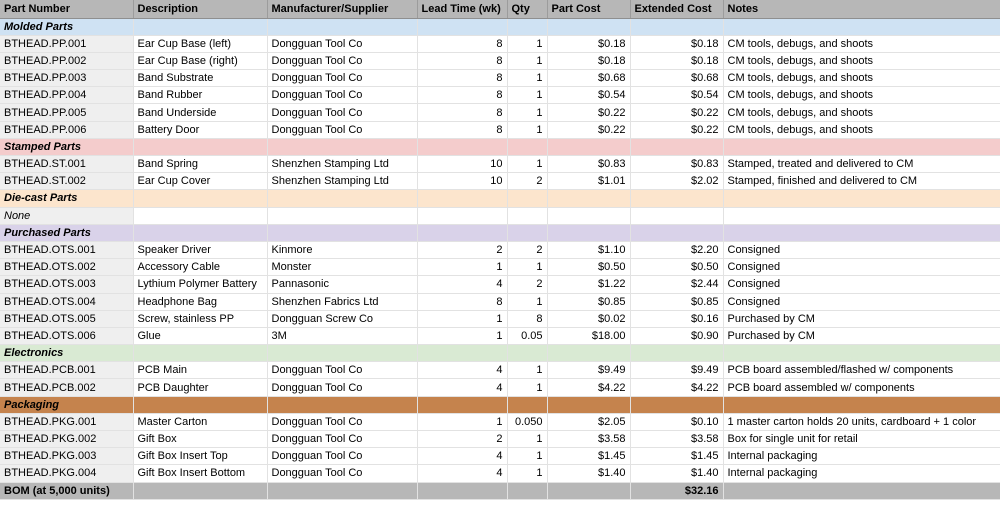  I want to click on cell: $0.54, so click(677, 95).